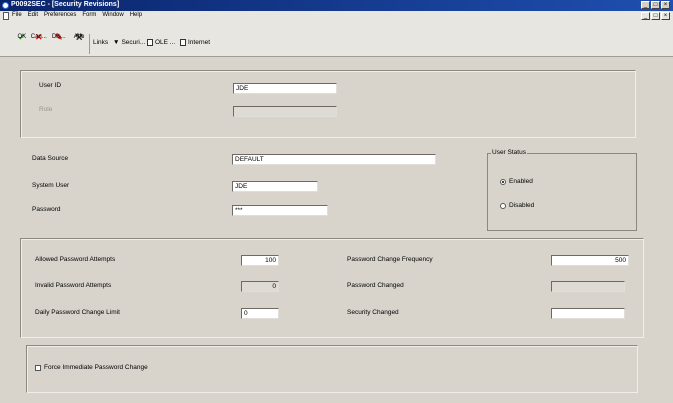  Describe the element at coordinates (5, 5) in the screenshot. I see `app-icon` at that location.